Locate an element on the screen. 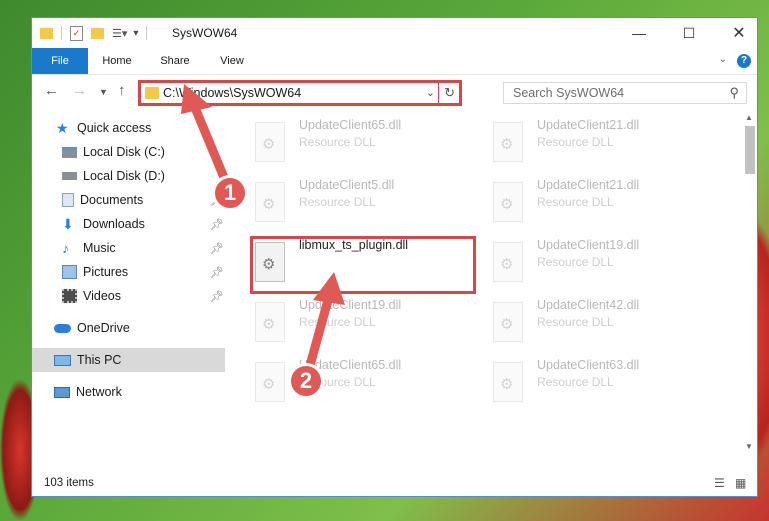 The width and height of the screenshot is (769, 521). step-badge-1: 1 is located at coordinates (230, 193).